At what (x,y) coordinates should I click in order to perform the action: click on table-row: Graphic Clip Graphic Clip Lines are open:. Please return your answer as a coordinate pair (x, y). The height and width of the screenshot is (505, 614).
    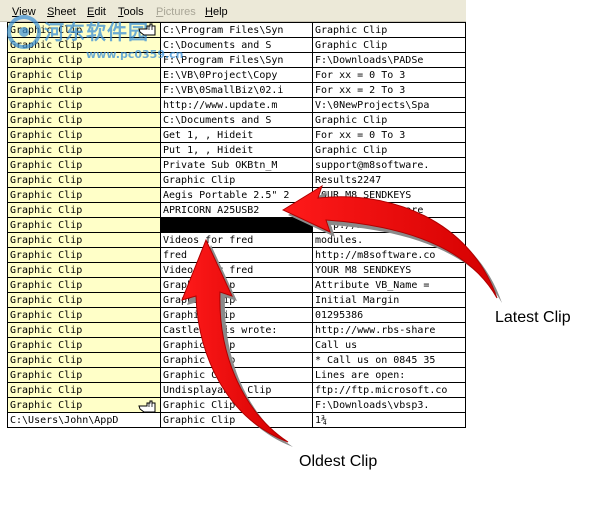
    Looking at the image, I should click on (236, 375).